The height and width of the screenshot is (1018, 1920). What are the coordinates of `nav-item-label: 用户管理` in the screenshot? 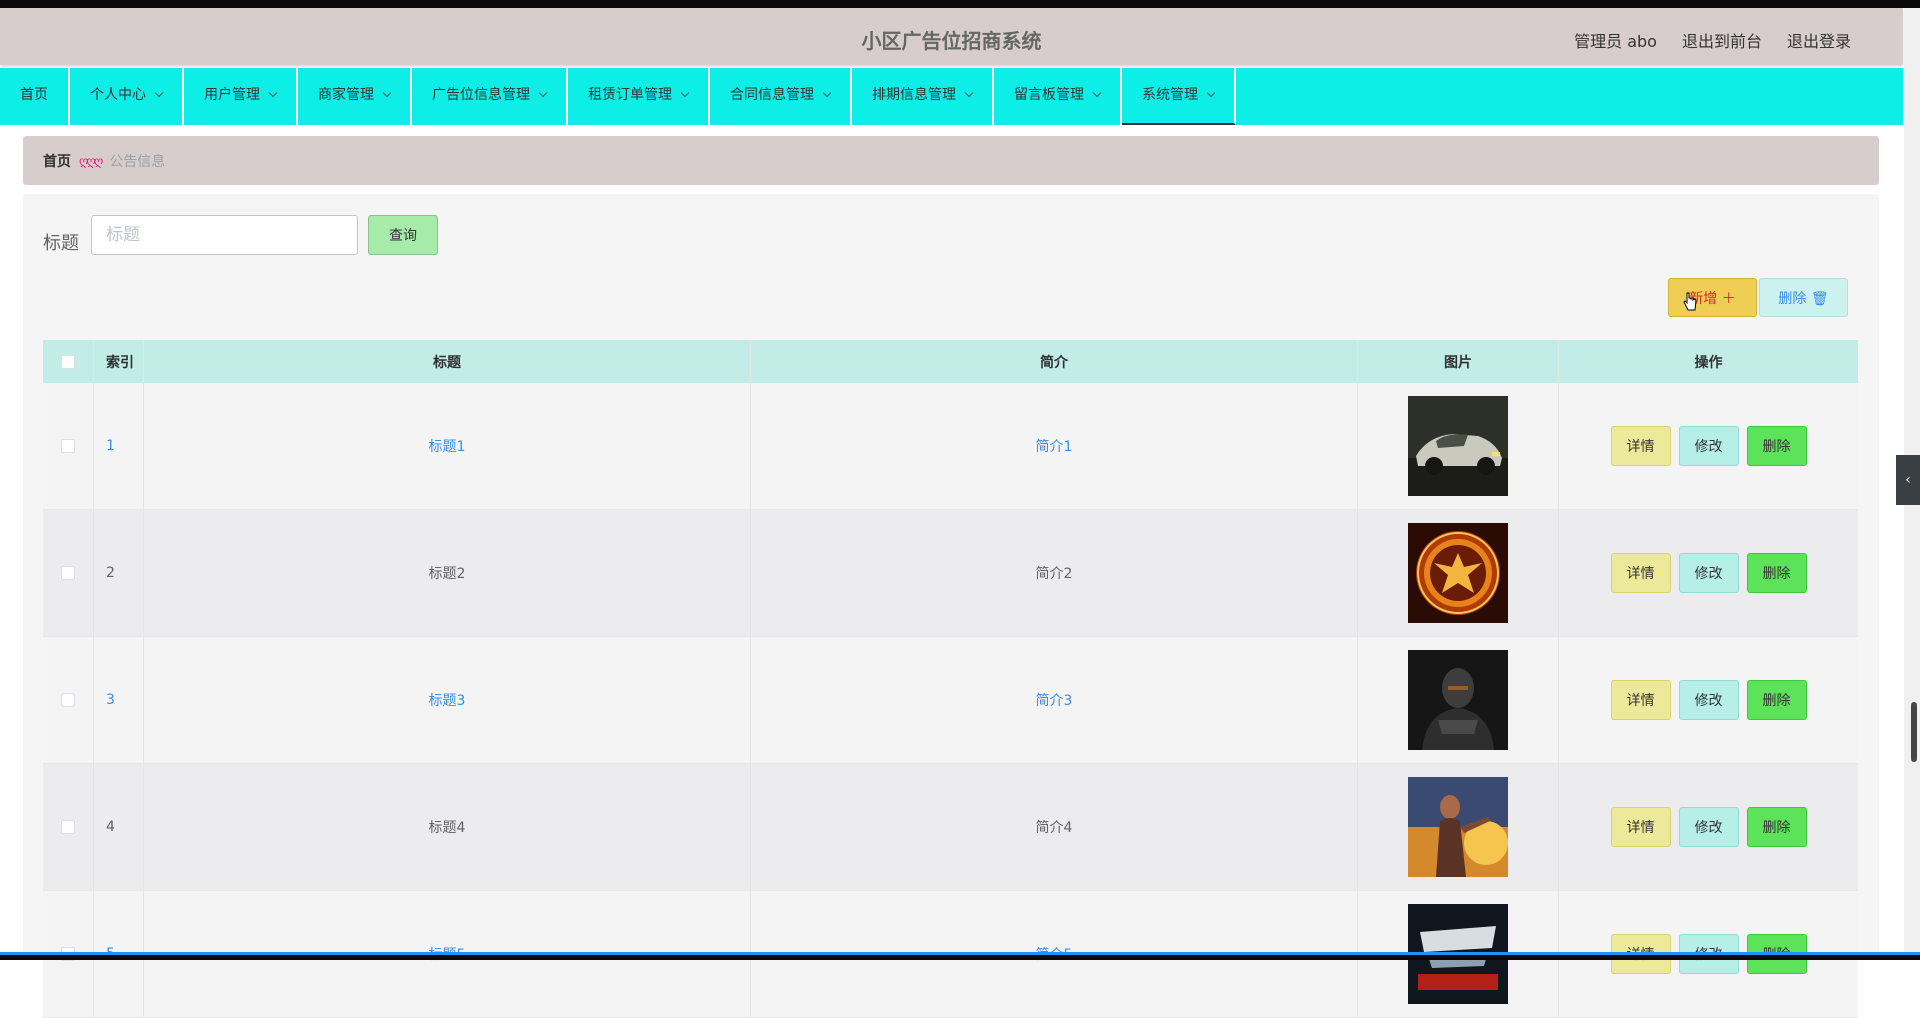 It's located at (232, 95).